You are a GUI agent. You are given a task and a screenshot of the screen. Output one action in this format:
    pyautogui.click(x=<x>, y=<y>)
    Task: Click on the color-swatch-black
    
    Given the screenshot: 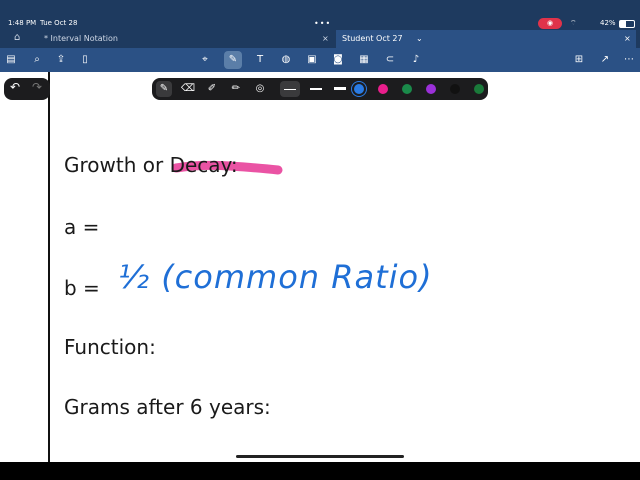 What is the action you would take?
    pyautogui.click(x=455, y=89)
    